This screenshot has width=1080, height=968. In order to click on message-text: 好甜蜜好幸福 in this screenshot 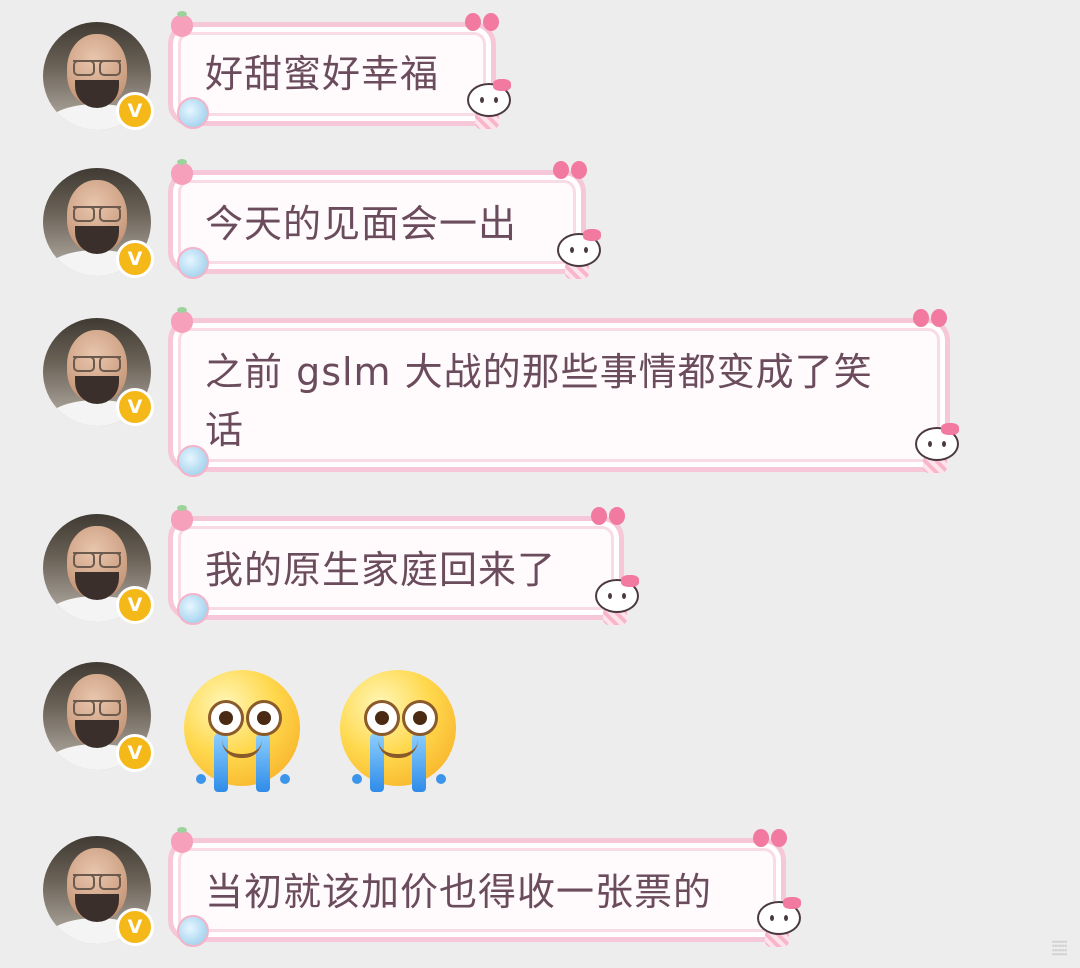, I will do `click(322, 74)`.